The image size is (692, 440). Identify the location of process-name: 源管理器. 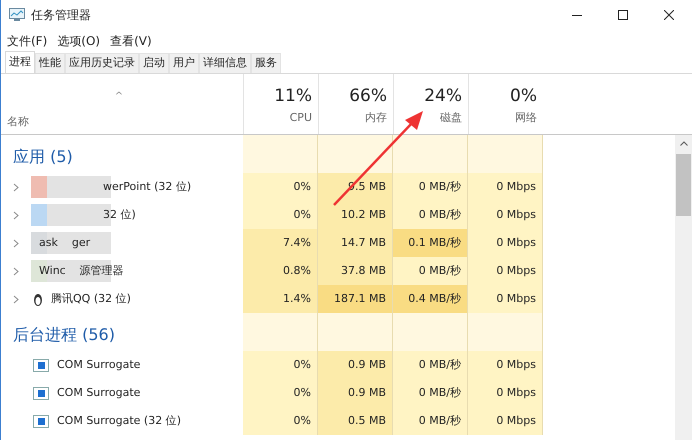
(102, 270).